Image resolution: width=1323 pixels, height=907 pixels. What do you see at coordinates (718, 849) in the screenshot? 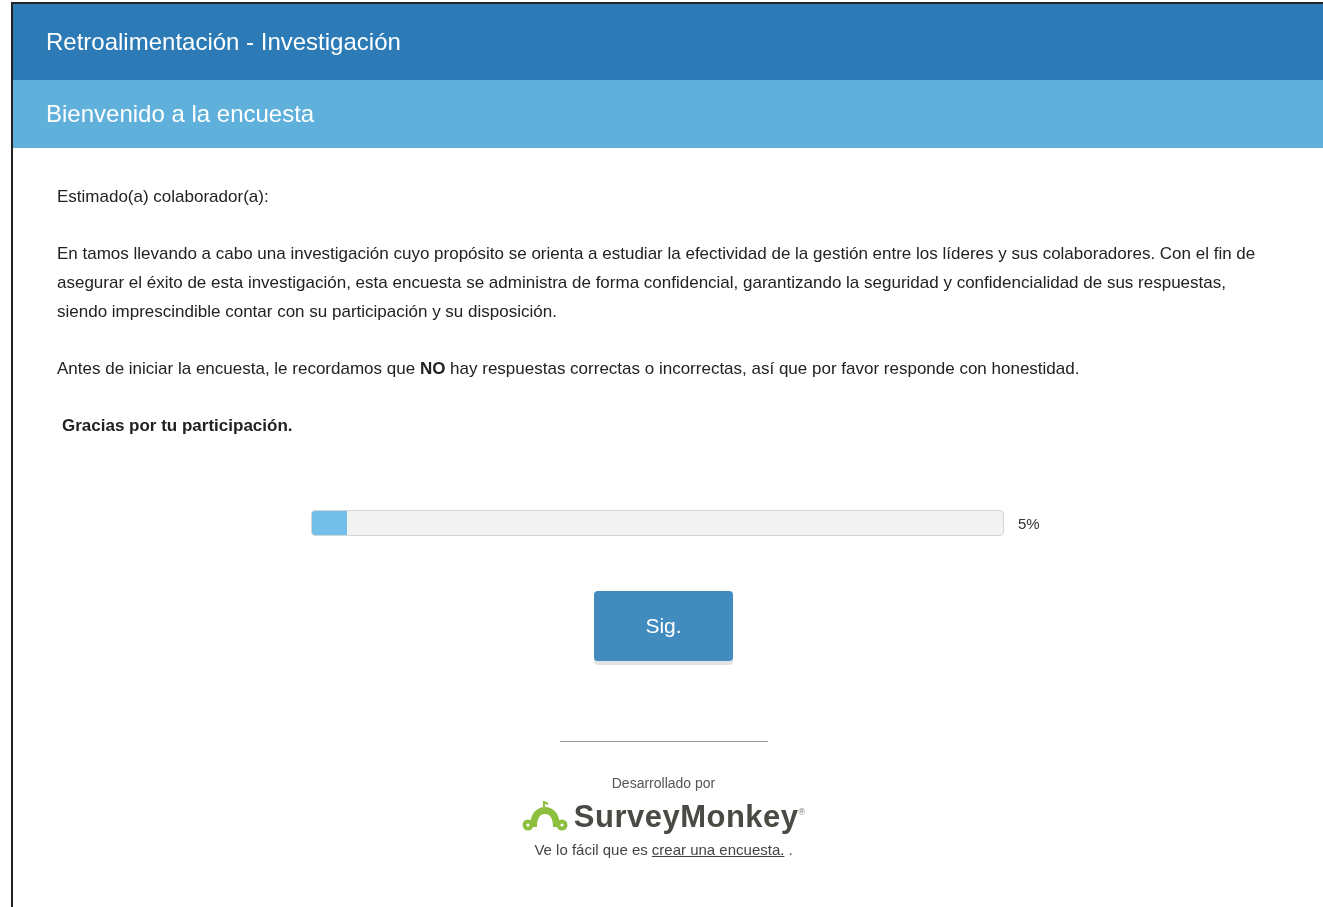
I see `create-survey-link: crear una encuesta.` at bounding box center [718, 849].